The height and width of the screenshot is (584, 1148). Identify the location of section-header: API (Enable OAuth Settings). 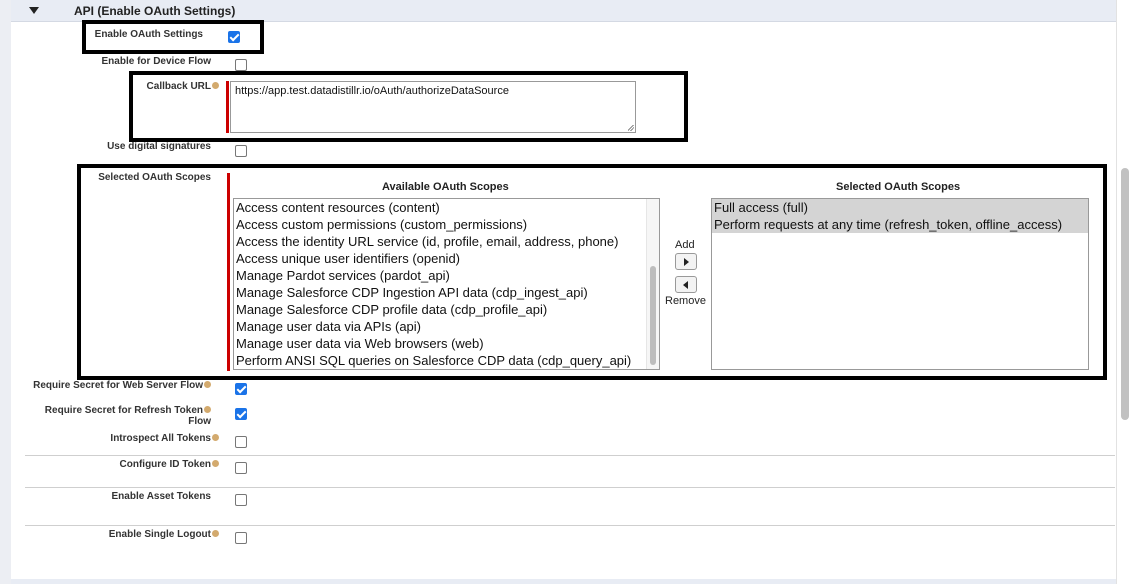
(563, 11).